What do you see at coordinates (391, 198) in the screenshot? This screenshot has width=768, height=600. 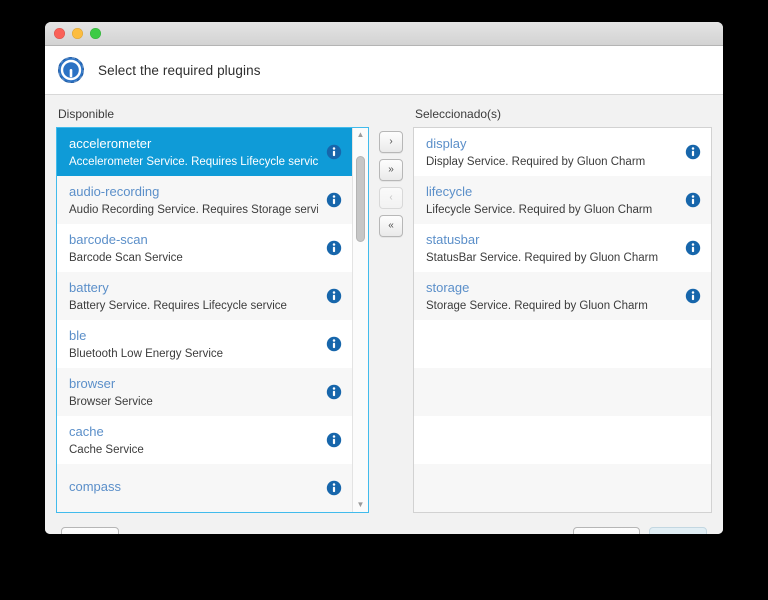 I see `move-left-button: ‹` at bounding box center [391, 198].